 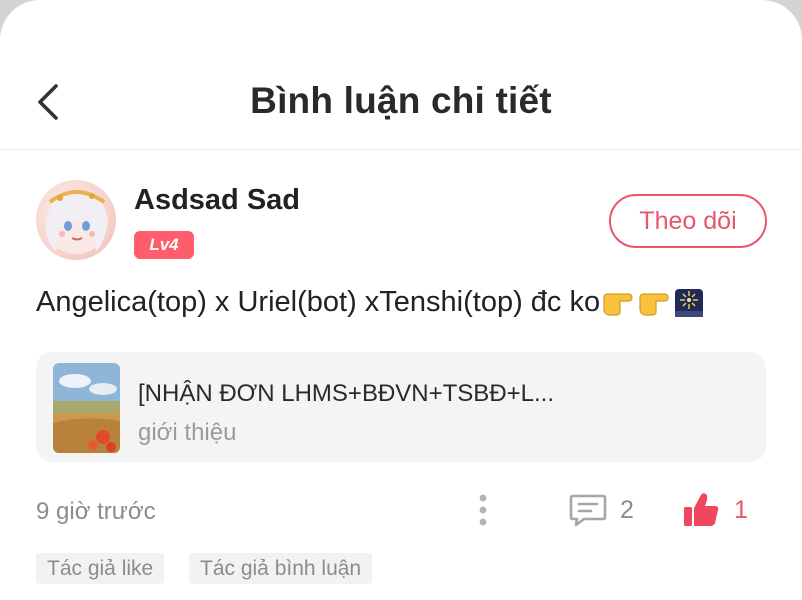 I want to click on post-thumbnail, so click(x=86, y=408).